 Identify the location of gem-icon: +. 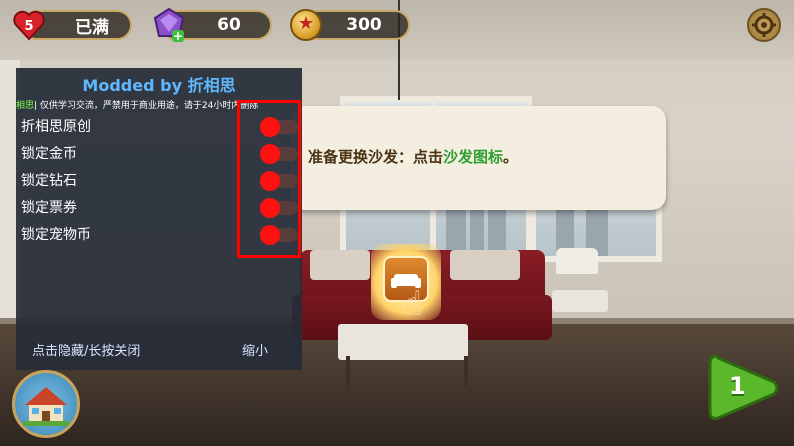
(169, 25).